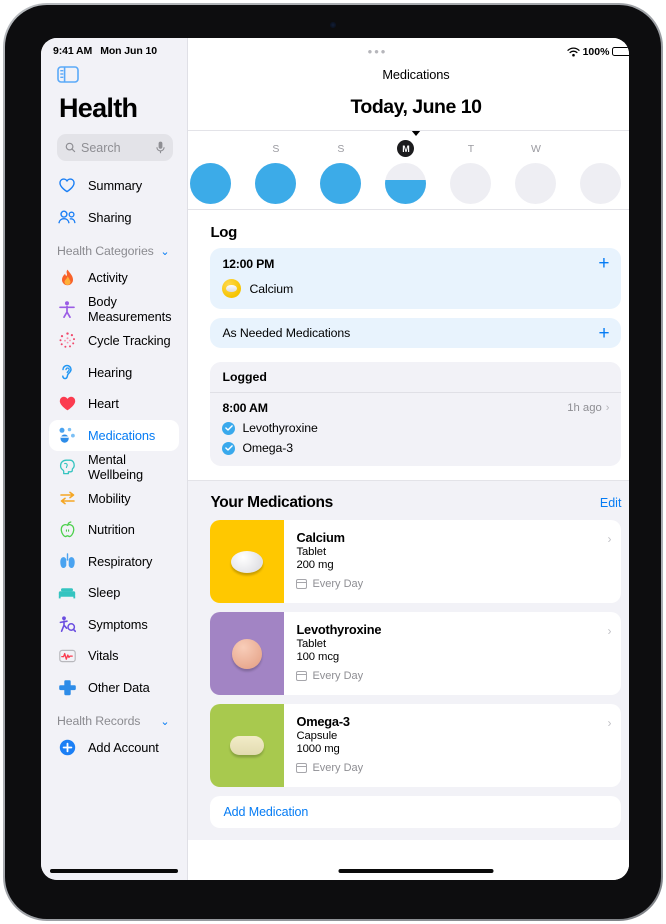 This screenshot has height=924, width=666. I want to click on calendar-day-today: M, so click(405, 172).